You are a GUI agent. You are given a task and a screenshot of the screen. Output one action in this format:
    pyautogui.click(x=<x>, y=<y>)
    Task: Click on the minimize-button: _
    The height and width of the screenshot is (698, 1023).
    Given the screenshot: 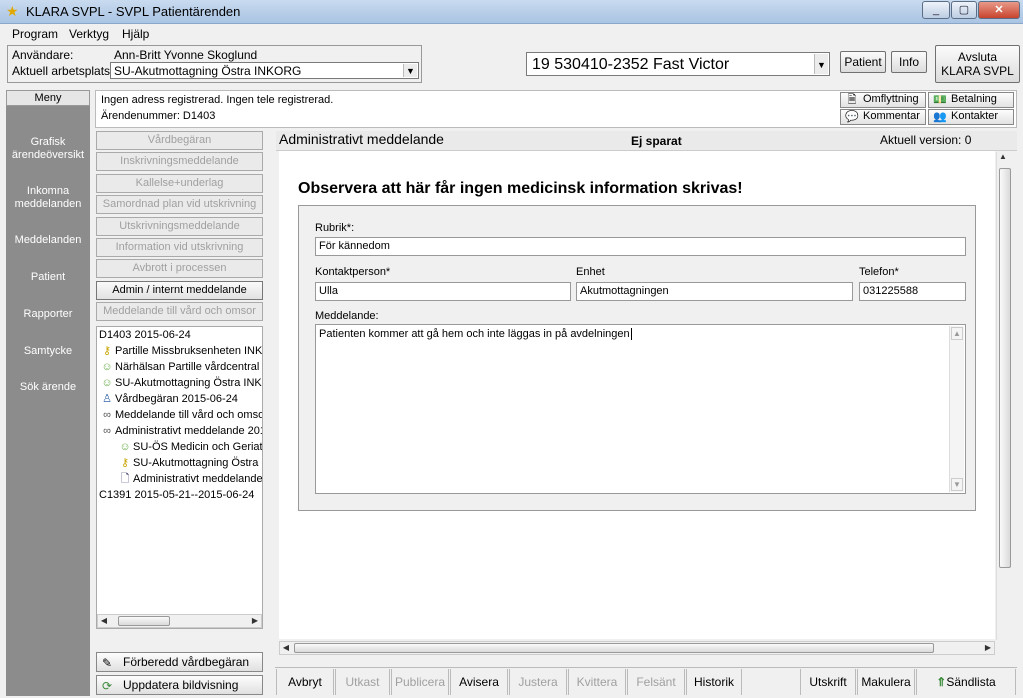 What is the action you would take?
    pyautogui.click(x=936, y=10)
    